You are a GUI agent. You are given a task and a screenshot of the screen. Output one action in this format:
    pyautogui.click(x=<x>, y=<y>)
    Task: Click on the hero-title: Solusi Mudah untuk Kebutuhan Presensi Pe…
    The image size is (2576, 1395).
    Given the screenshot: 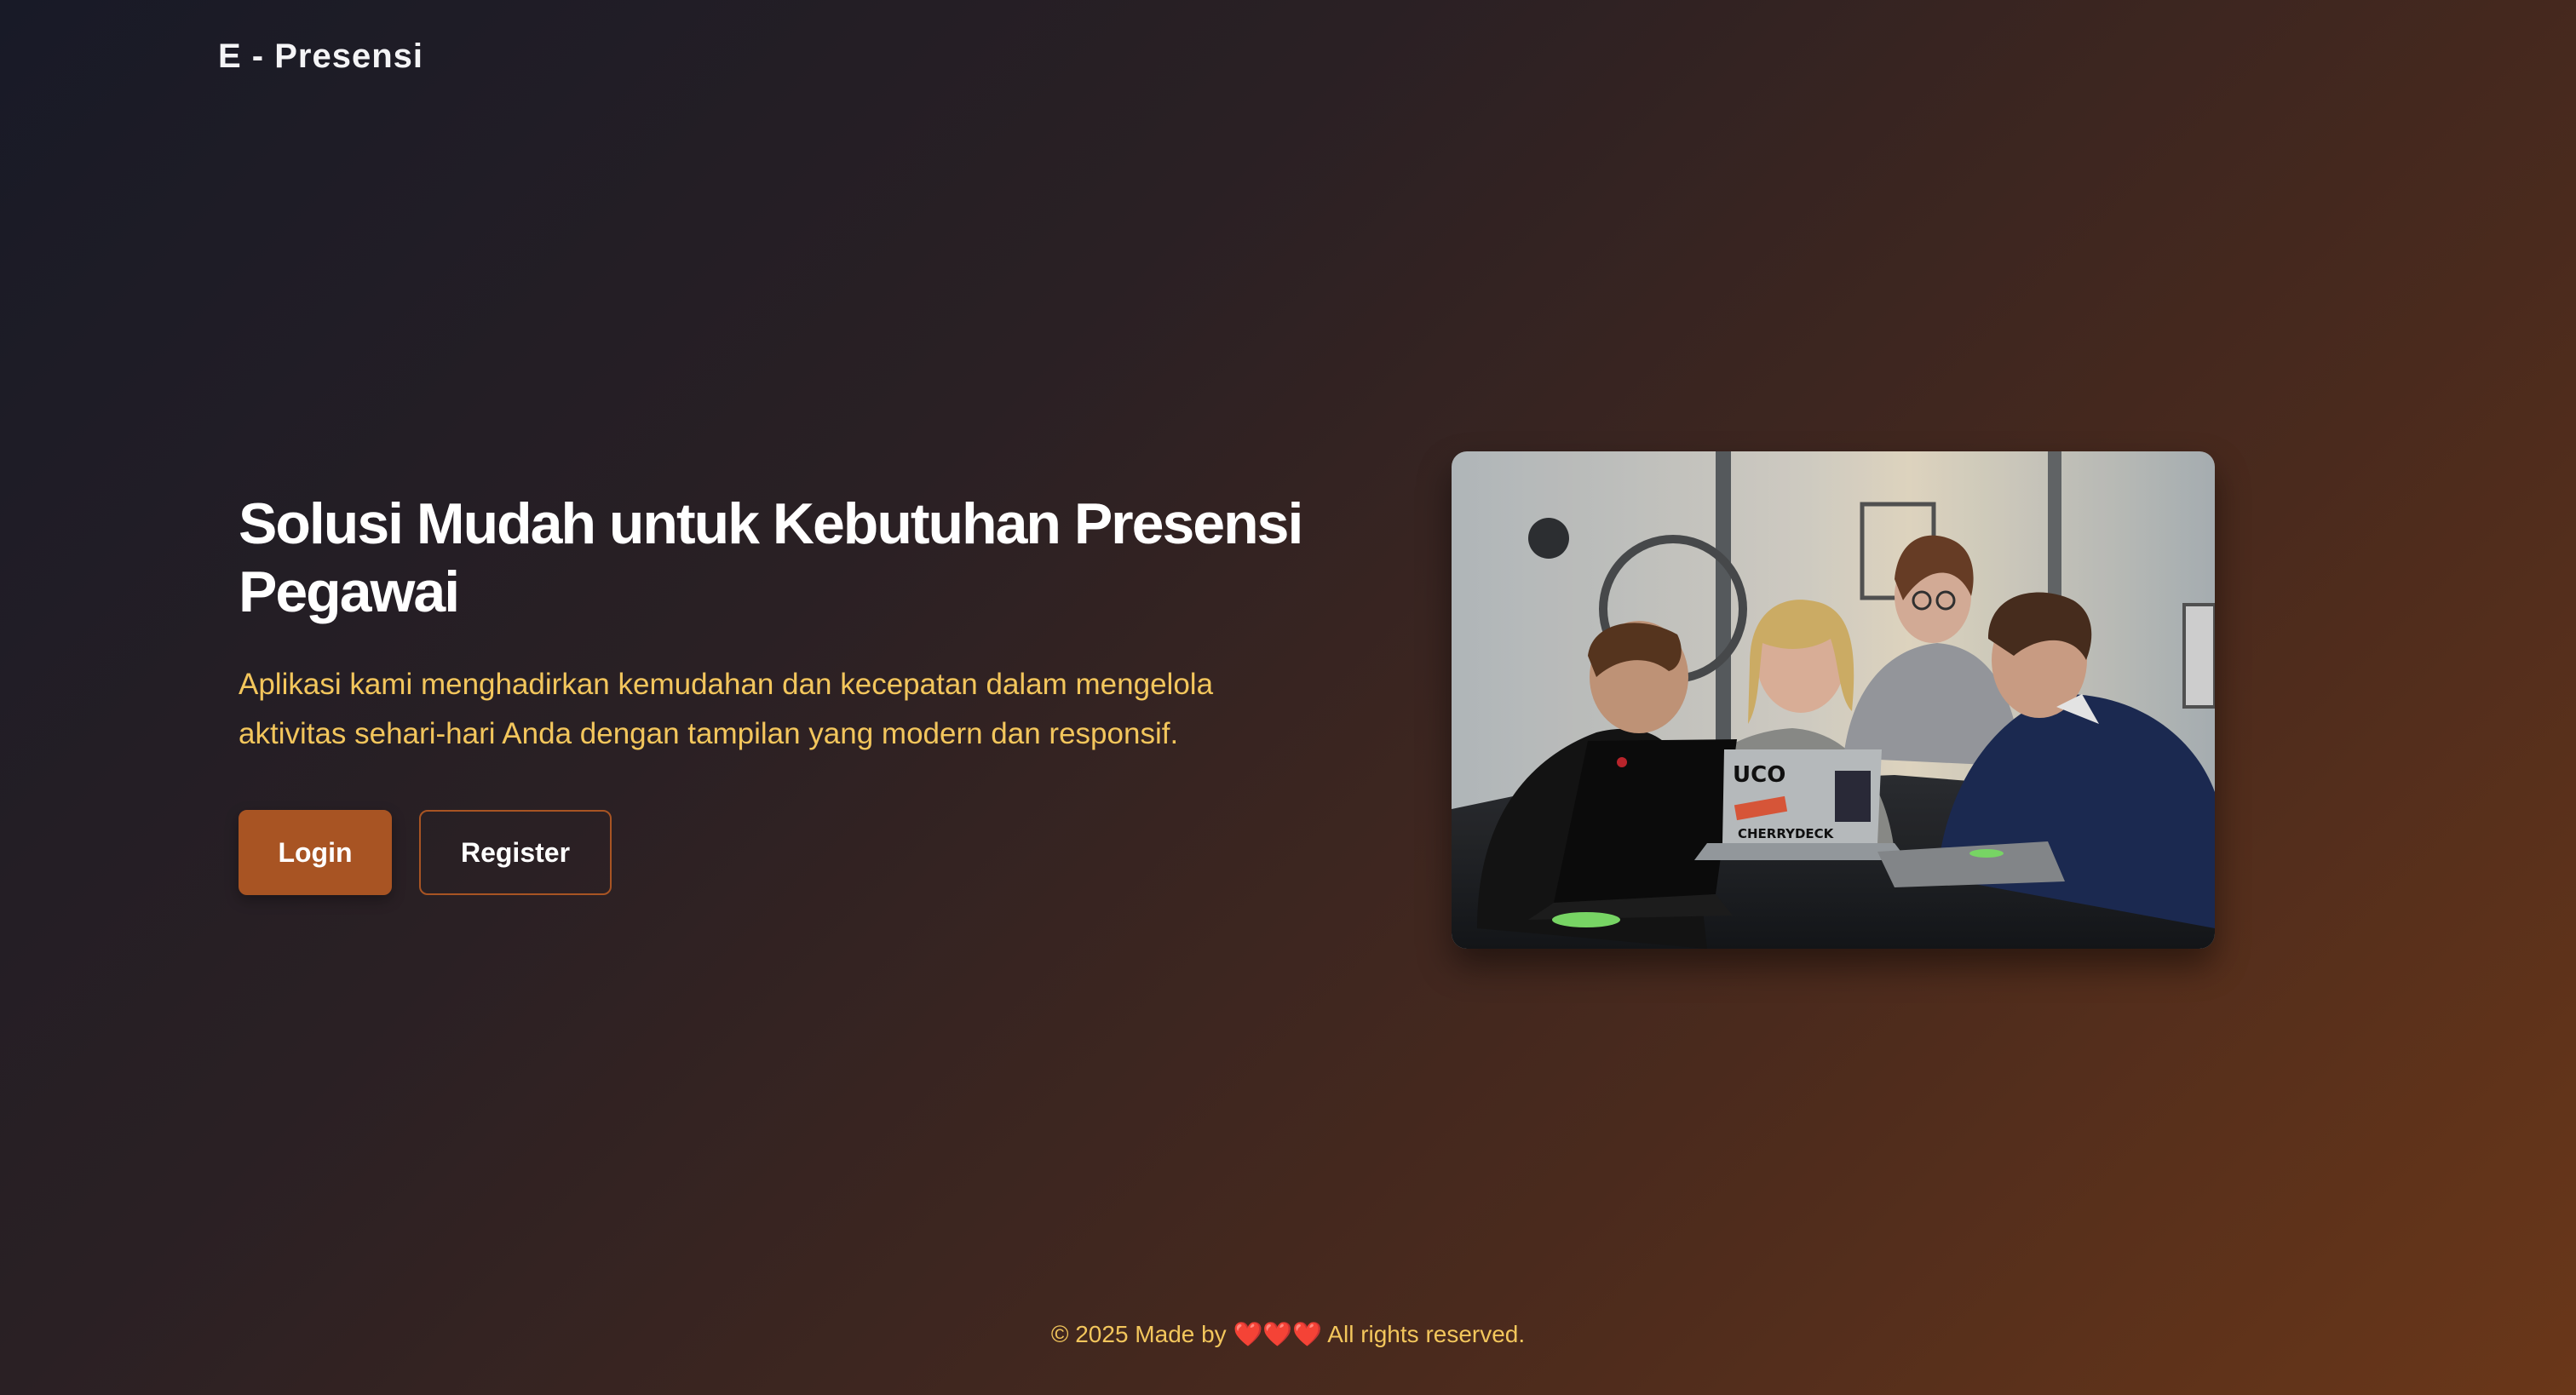 What is the action you would take?
    pyautogui.click(x=771, y=557)
    